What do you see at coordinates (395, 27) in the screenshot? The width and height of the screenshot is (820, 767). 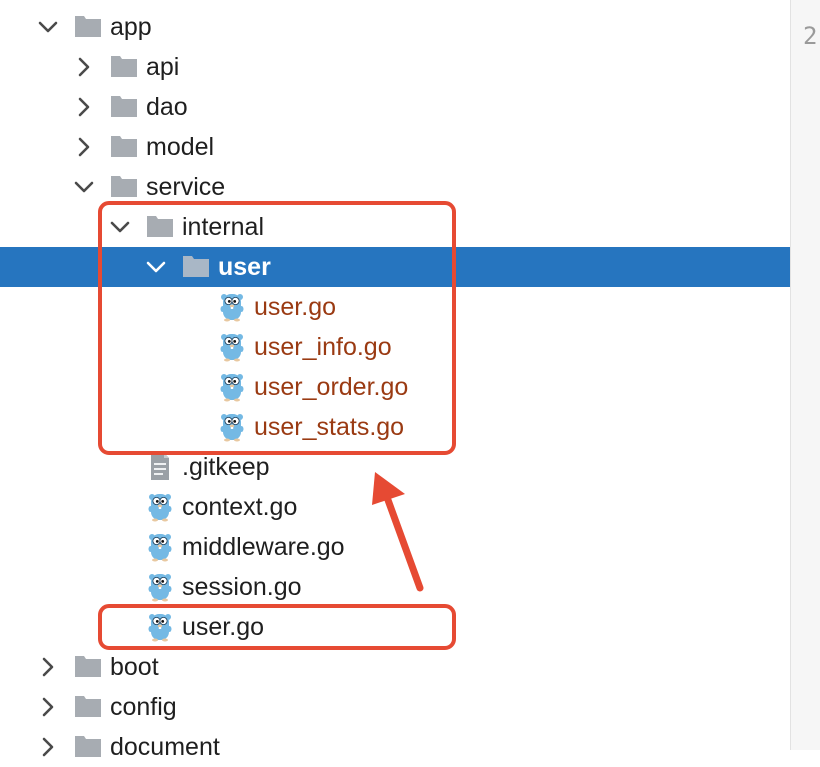 I see `tree-folder-app: app` at bounding box center [395, 27].